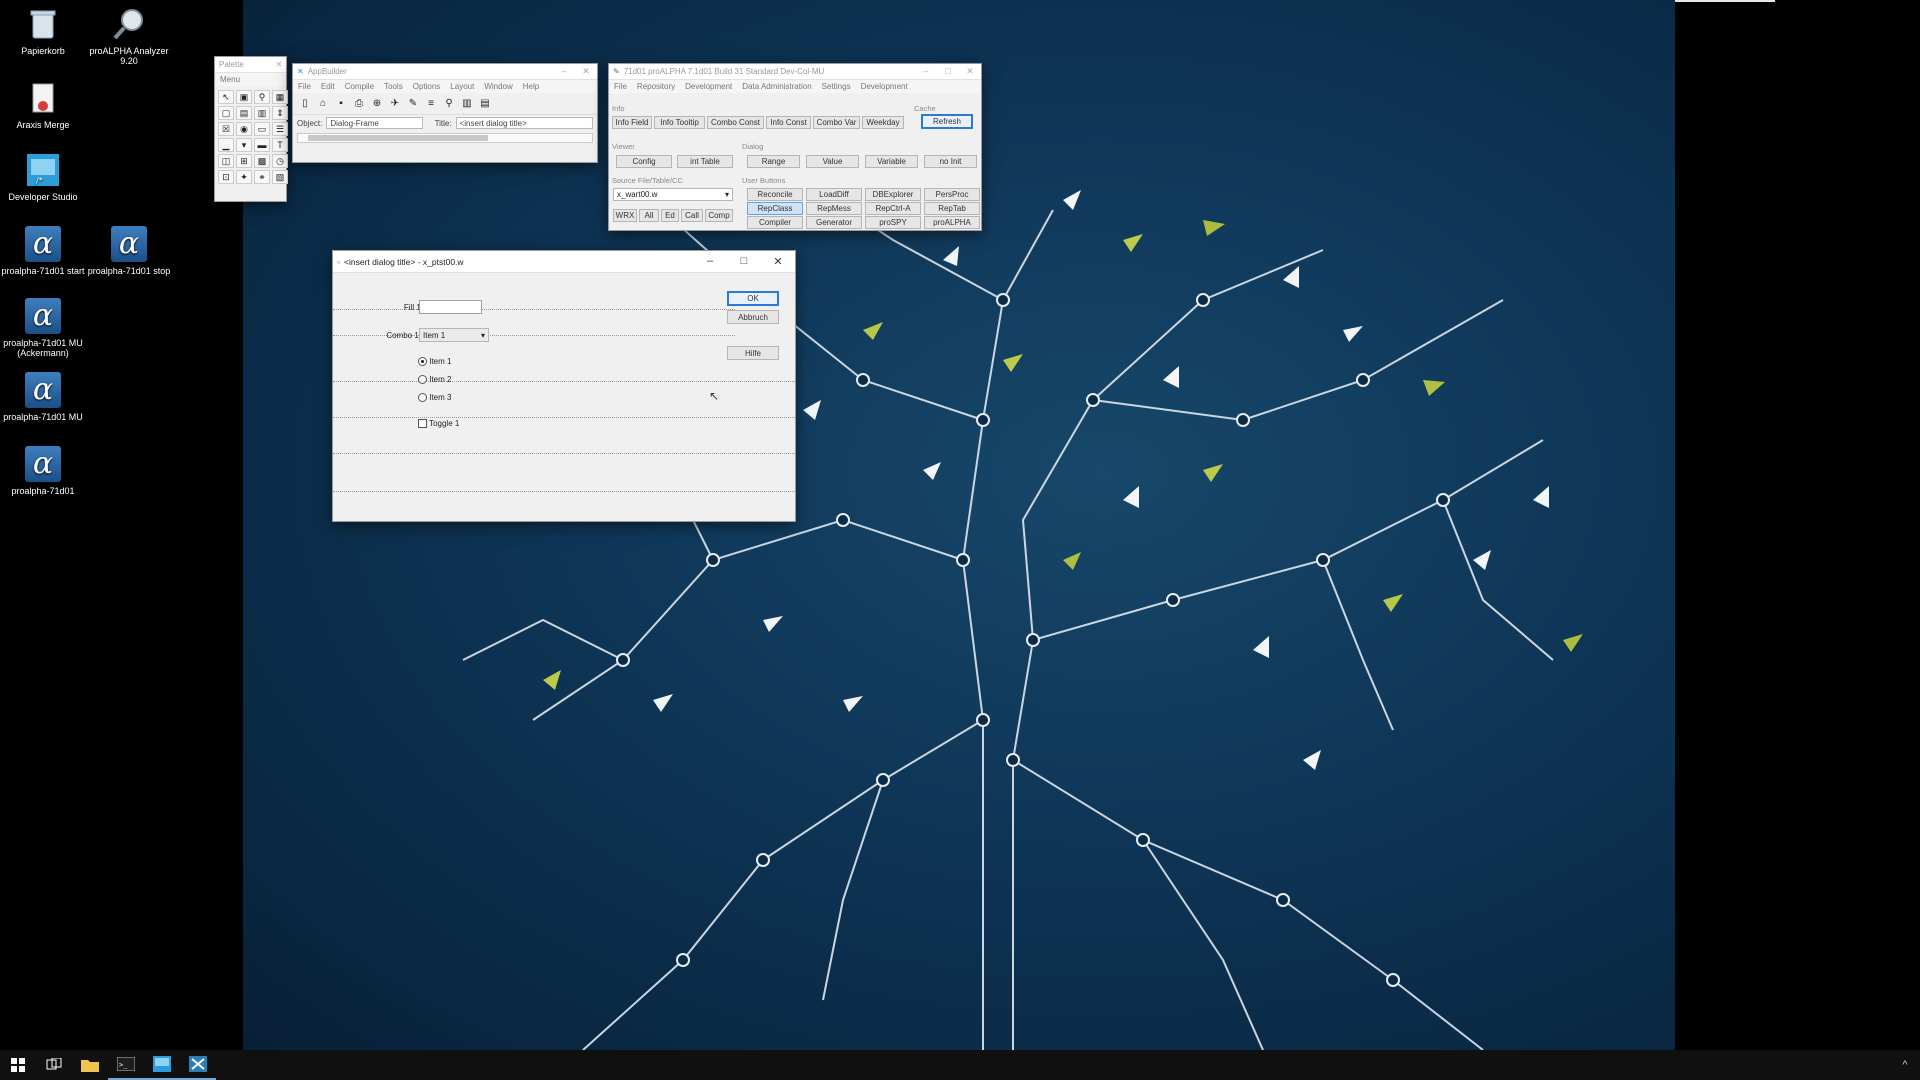  Describe the element at coordinates (449, 103) in the screenshot. I see `search-icon: ⚲` at that location.